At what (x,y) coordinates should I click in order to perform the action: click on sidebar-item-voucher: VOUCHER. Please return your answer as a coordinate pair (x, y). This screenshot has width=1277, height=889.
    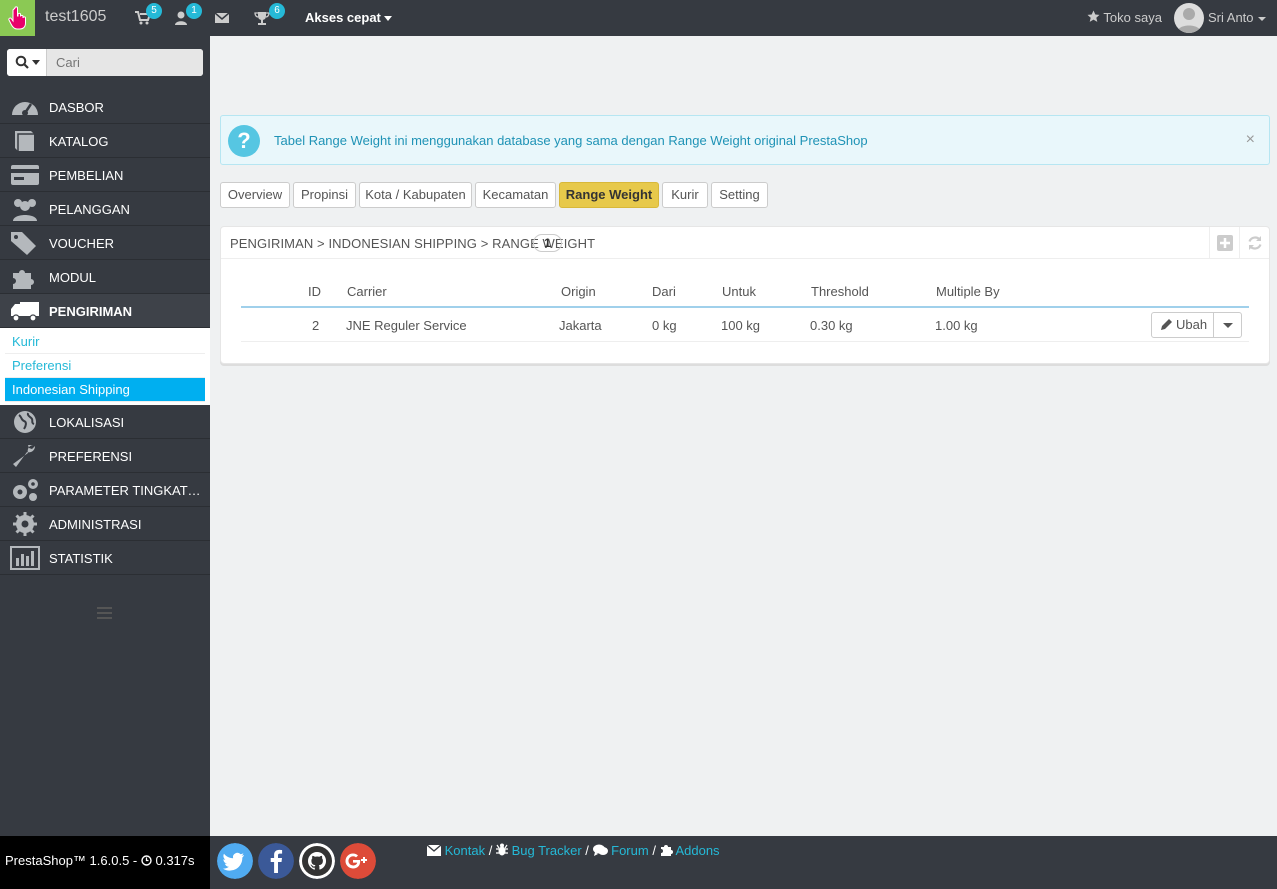
    Looking at the image, I should click on (105, 243).